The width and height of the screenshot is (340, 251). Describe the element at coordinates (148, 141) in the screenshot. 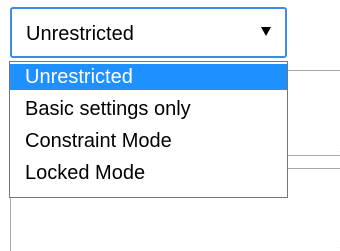

I see `option-constraint-mode: Constraint Mode` at that location.